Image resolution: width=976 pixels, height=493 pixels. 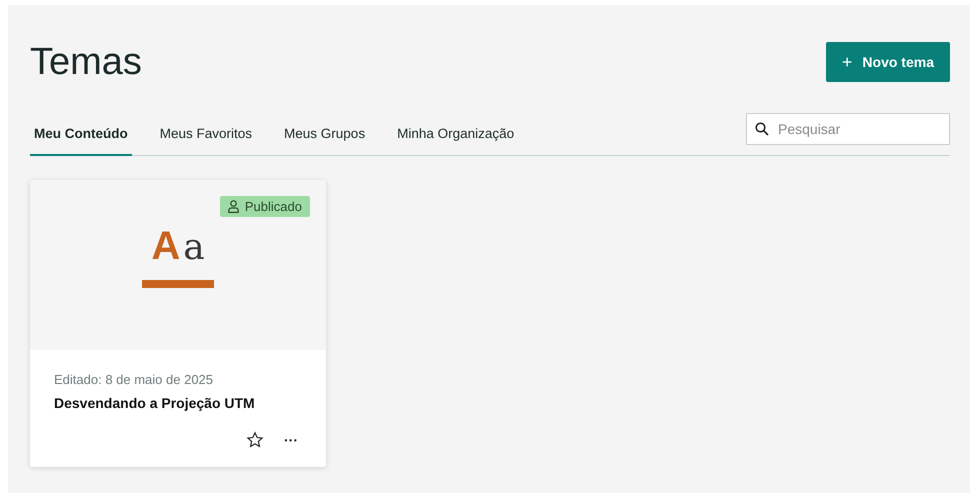 What do you see at coordinates (455, 135) in the screenshot?
I see `tab: Minha Organização` at bounding box center [455, 135].